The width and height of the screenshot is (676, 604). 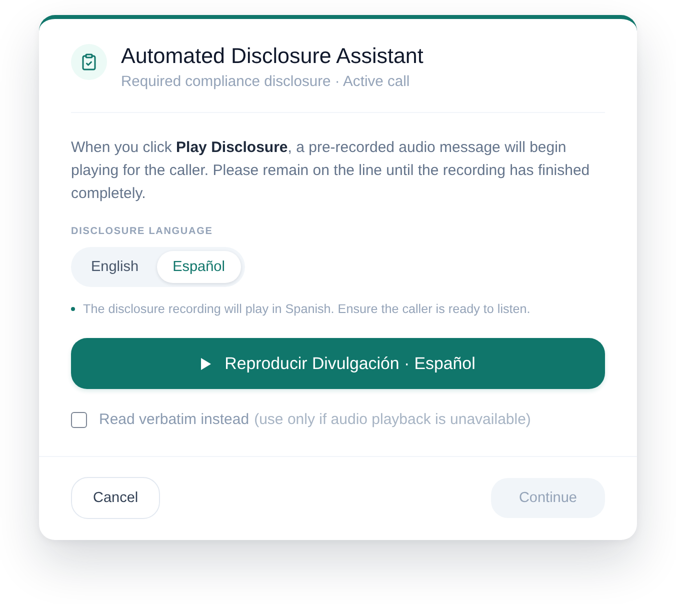 What do you see at coordinates (142, 232) in the screenshot?
I see `section-label: DISCLOSURE LANGUAGE` at bounding box center [142, 232].